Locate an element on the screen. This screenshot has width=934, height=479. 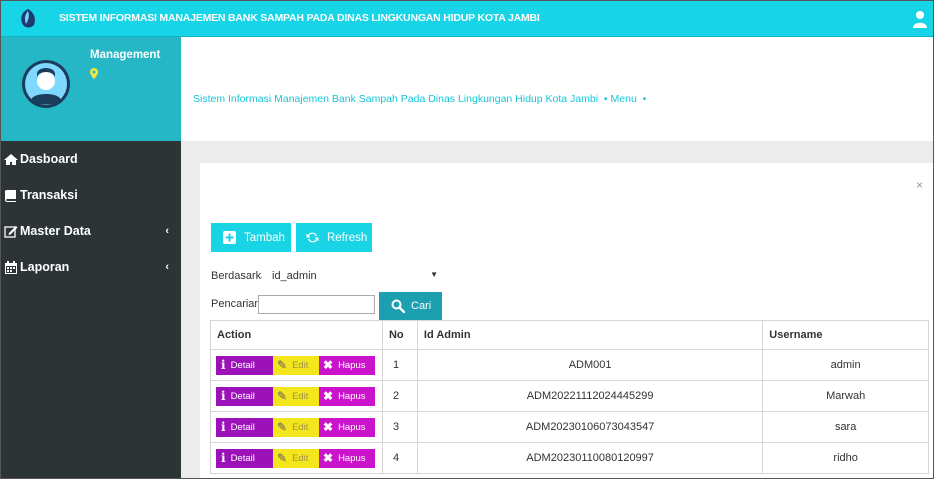
refresh-button-label: Refresh is located at coordinates (347, 237).